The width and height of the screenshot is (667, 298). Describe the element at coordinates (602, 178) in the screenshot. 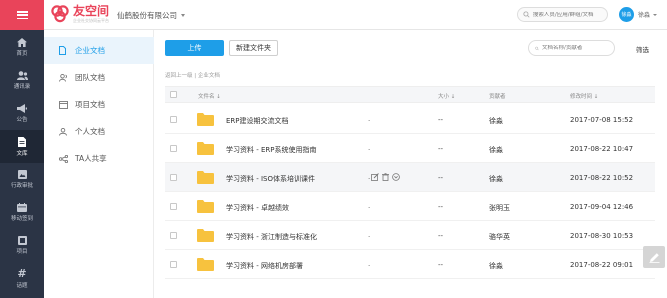

I see `file-mtime: 2017-08-22 10:52` at that location.